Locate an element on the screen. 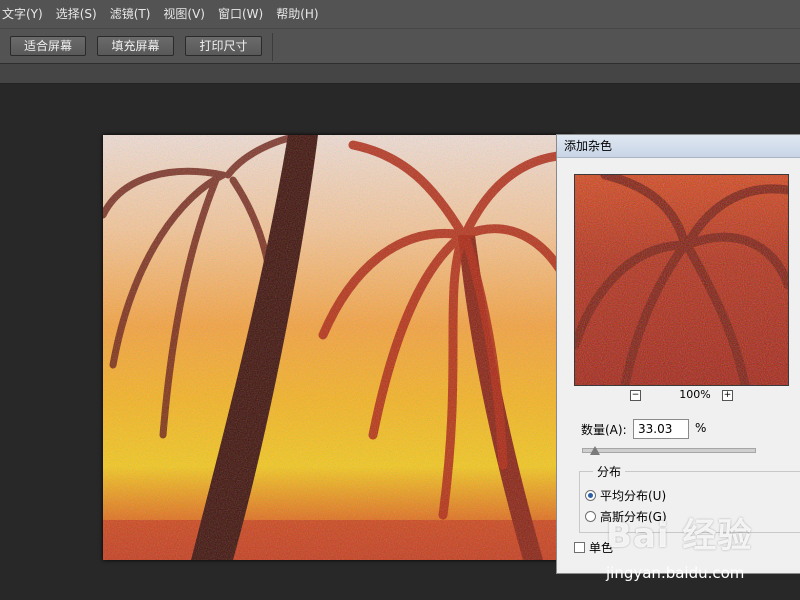 The width and height of the screenshot is (800, 600). filter-preview is located at coordinates (681, 280).